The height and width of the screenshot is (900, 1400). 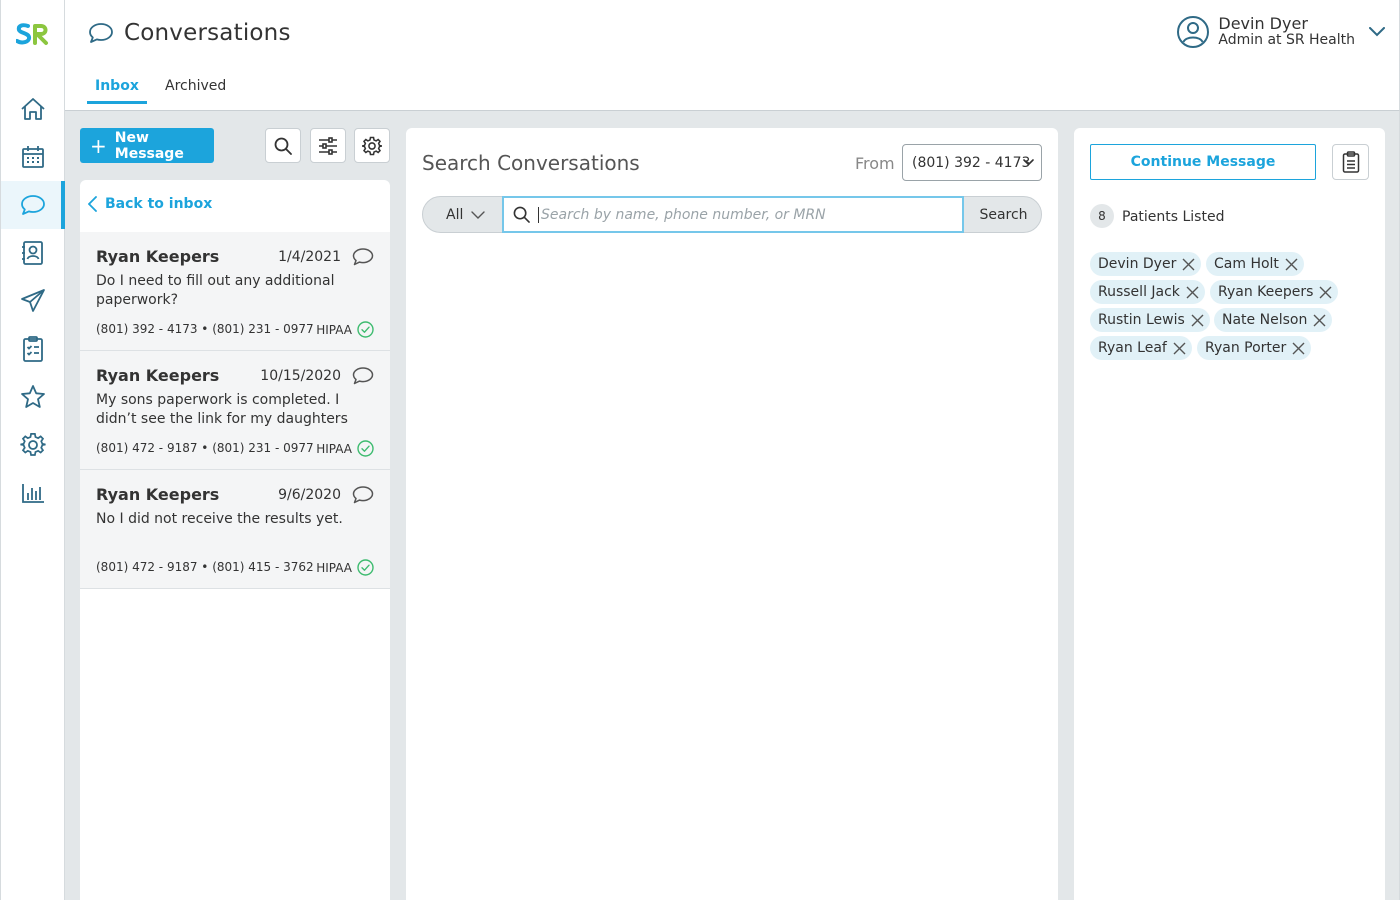 I want to click on patient-chip: Cam Holt, so click(x=1255, y=264).